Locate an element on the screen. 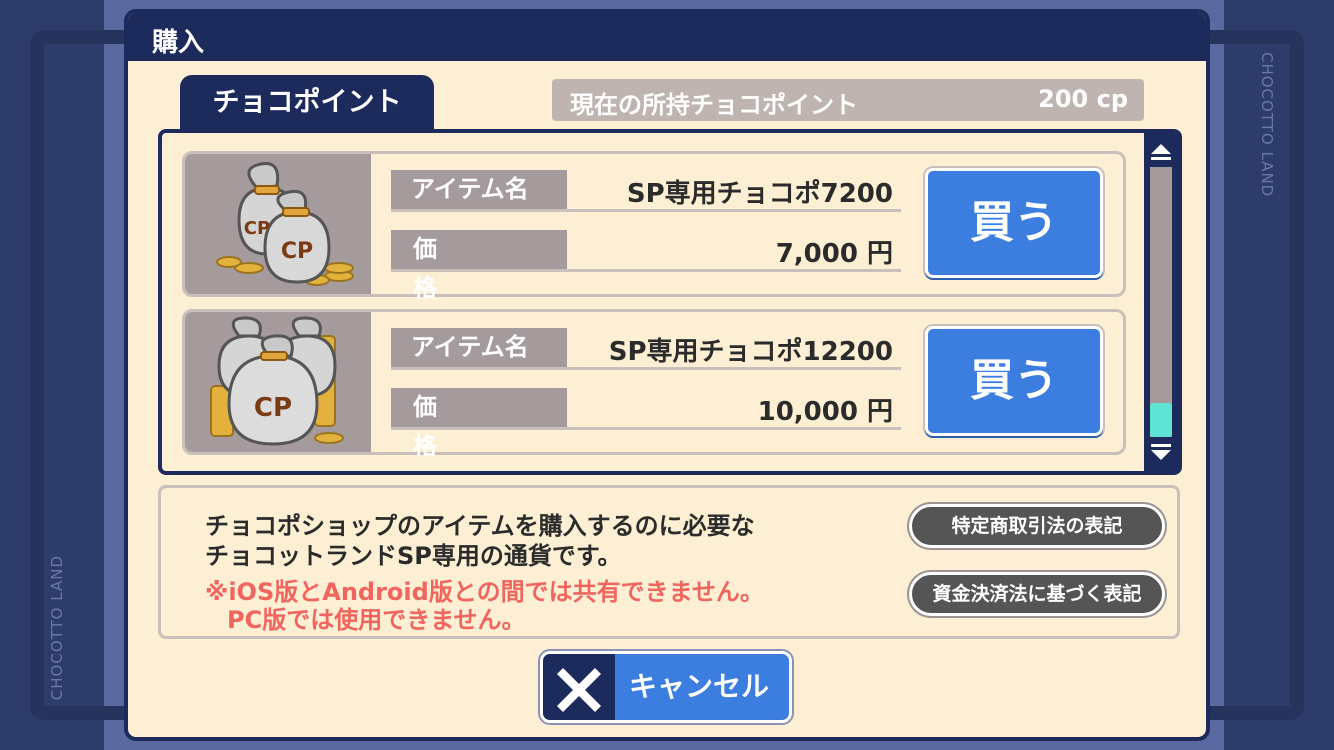 The height and width of the screenshot is (750, 1334). scroll-thumb is located at coordinates (1161, 420).